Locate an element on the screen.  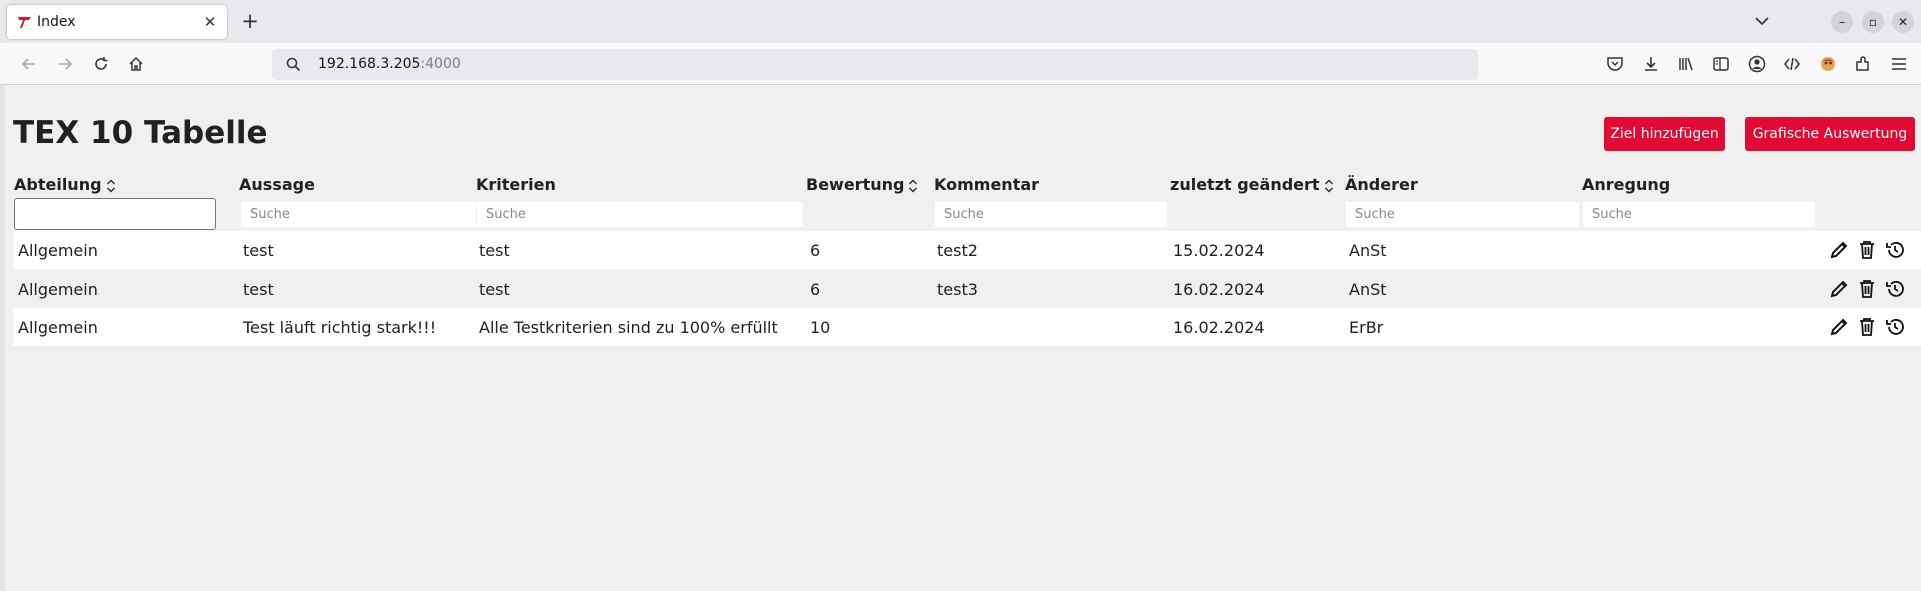
tab-strip: Index ✕ + – ▫ ✕ is located at coordinates (960, 21).